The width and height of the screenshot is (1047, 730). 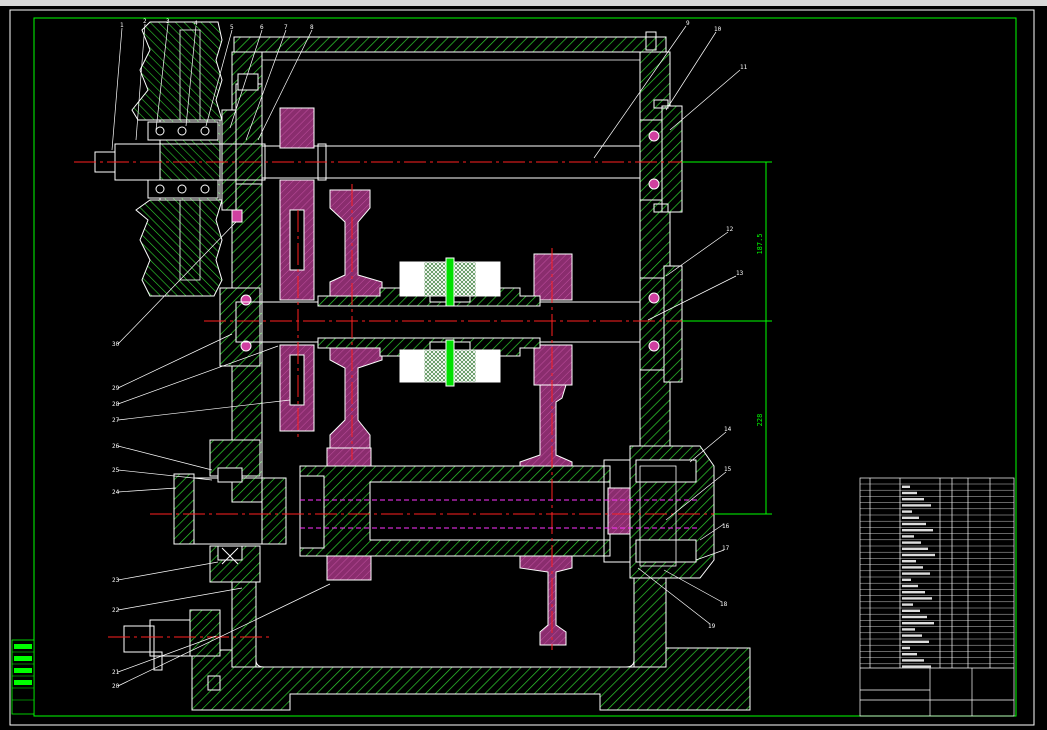 I want to click on balloon-12: 12, so click(x=730, y=229).